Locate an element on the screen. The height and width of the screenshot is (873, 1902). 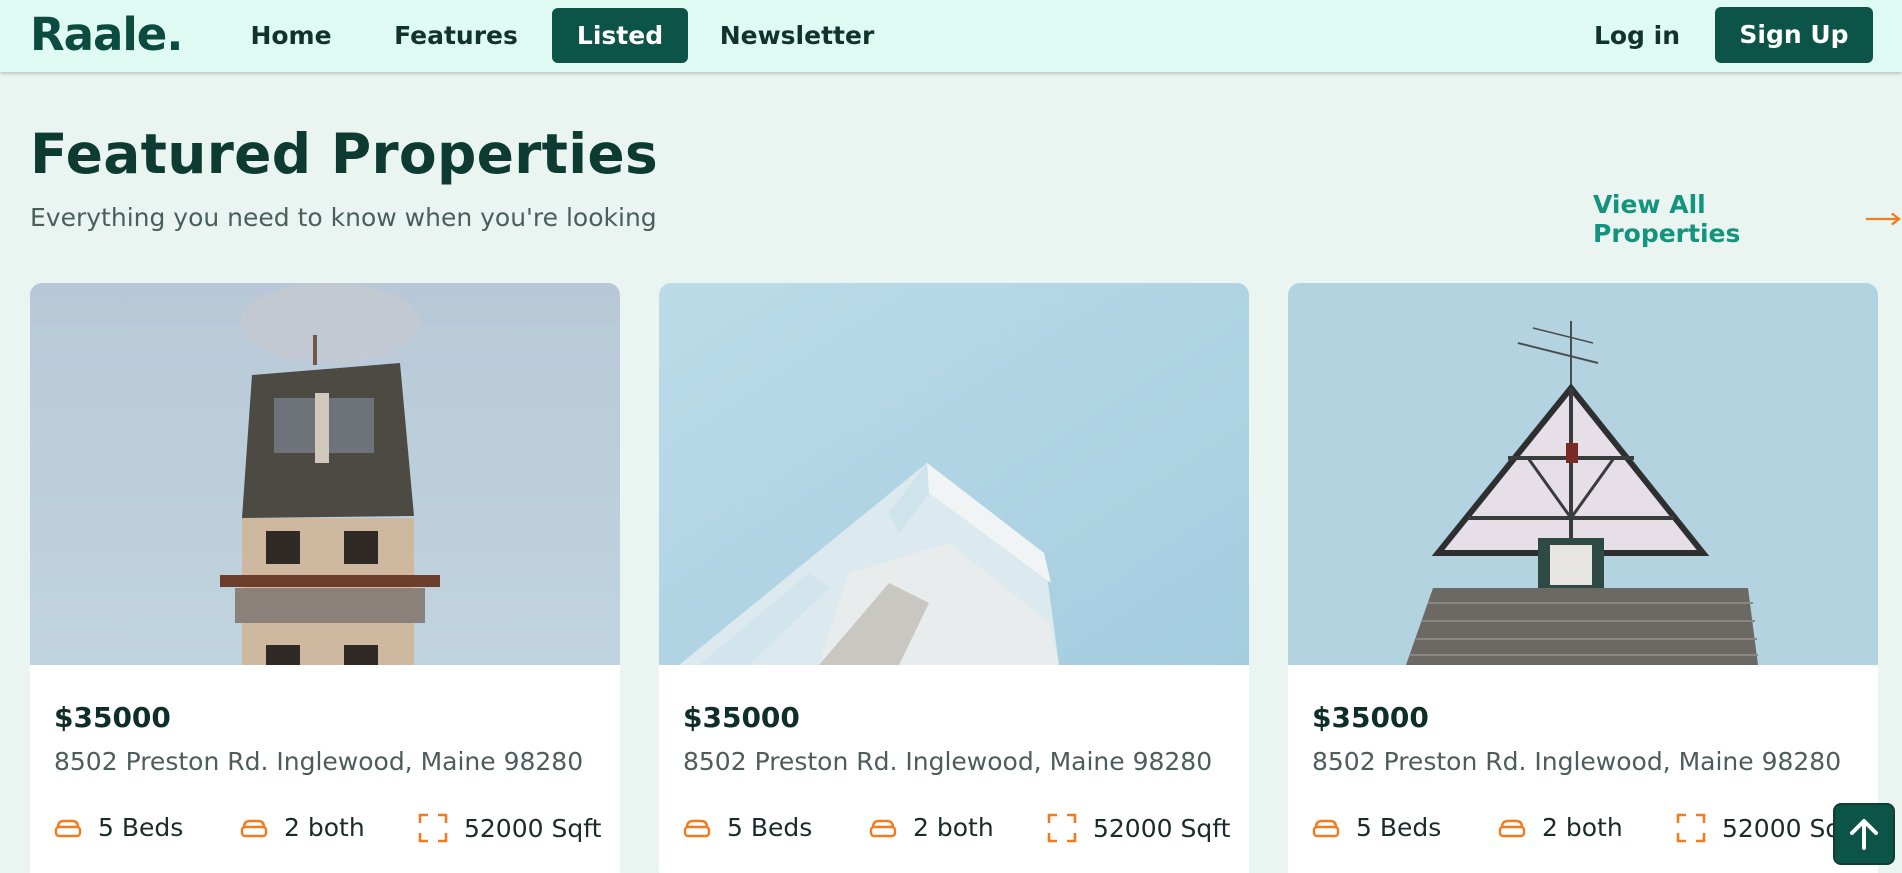
nav-link-listed: Listed is located at coordinates (620, 35).